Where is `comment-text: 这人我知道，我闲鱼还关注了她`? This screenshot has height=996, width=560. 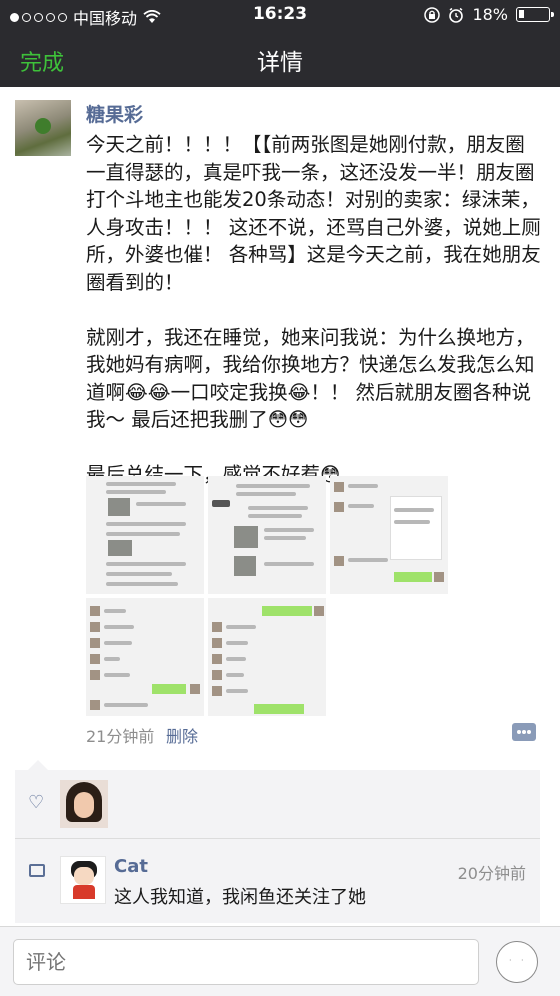 comment-text: 这人我知道，我闲鱼还关注了她 is located at coordinates (240, 896).